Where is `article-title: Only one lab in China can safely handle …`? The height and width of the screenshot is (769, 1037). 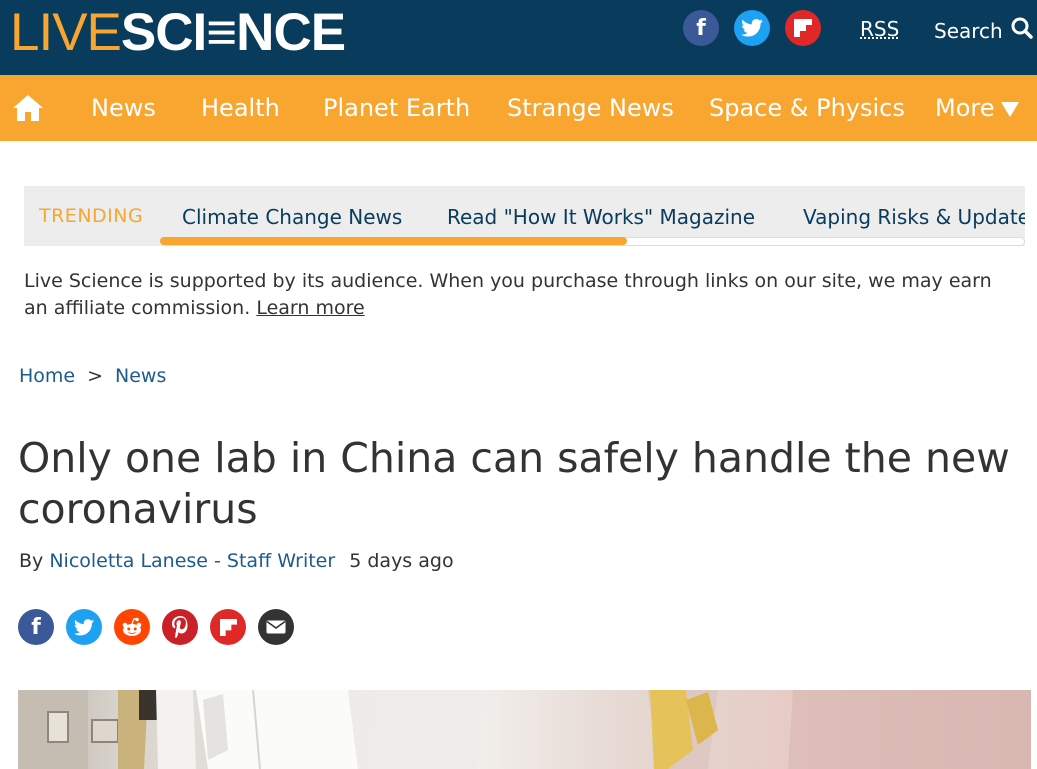
article-title: Only one lab in China can safely handle … is located at coordinates (514, 483).